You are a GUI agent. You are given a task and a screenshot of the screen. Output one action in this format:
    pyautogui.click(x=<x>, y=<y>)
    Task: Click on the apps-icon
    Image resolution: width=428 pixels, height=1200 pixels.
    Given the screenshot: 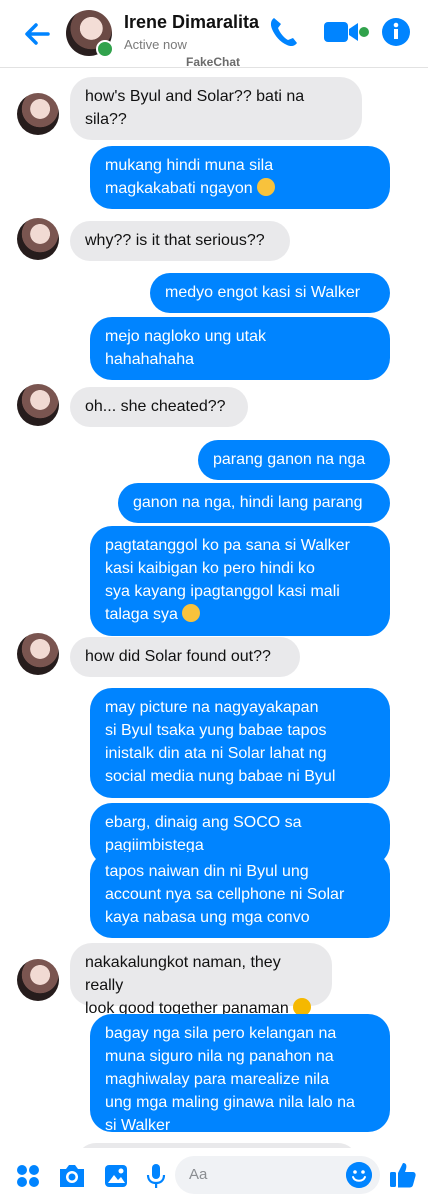 What is the action you would take?
    pyautogui.click(x=28, y=1176)
    